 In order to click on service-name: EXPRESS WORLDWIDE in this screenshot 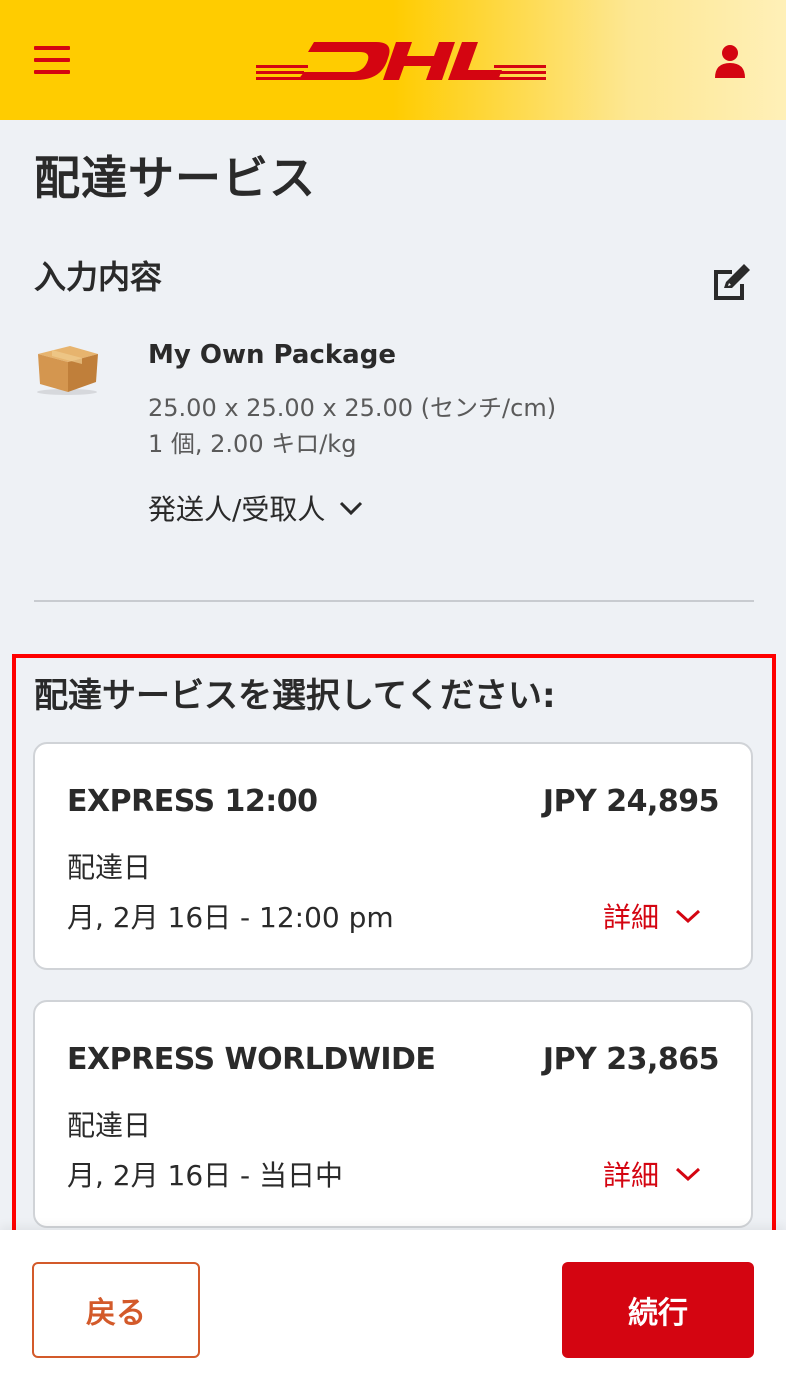, I will do `click(251, 1059)`.